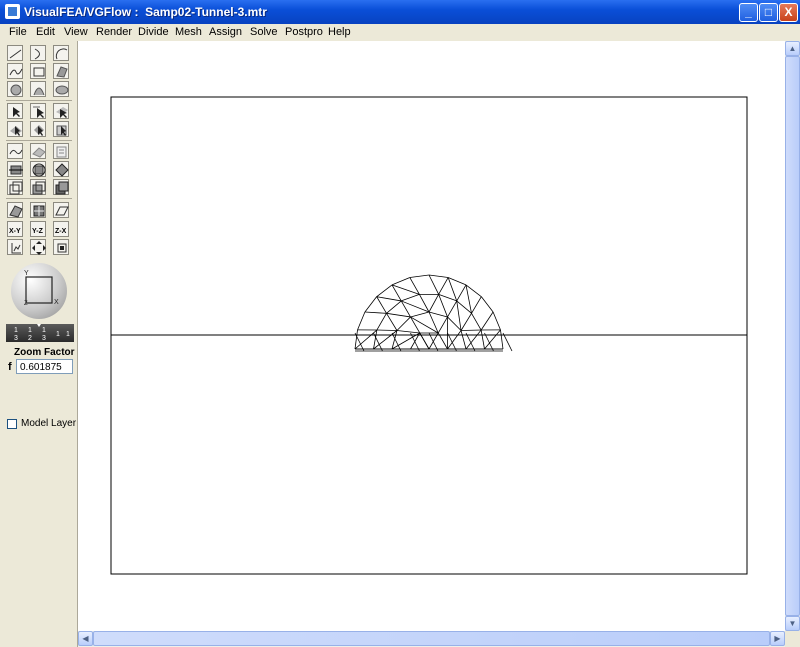 The image size is (800, 647). I want to click on horizontal-scrollbar: ◀ ▶, so click(431, 639).